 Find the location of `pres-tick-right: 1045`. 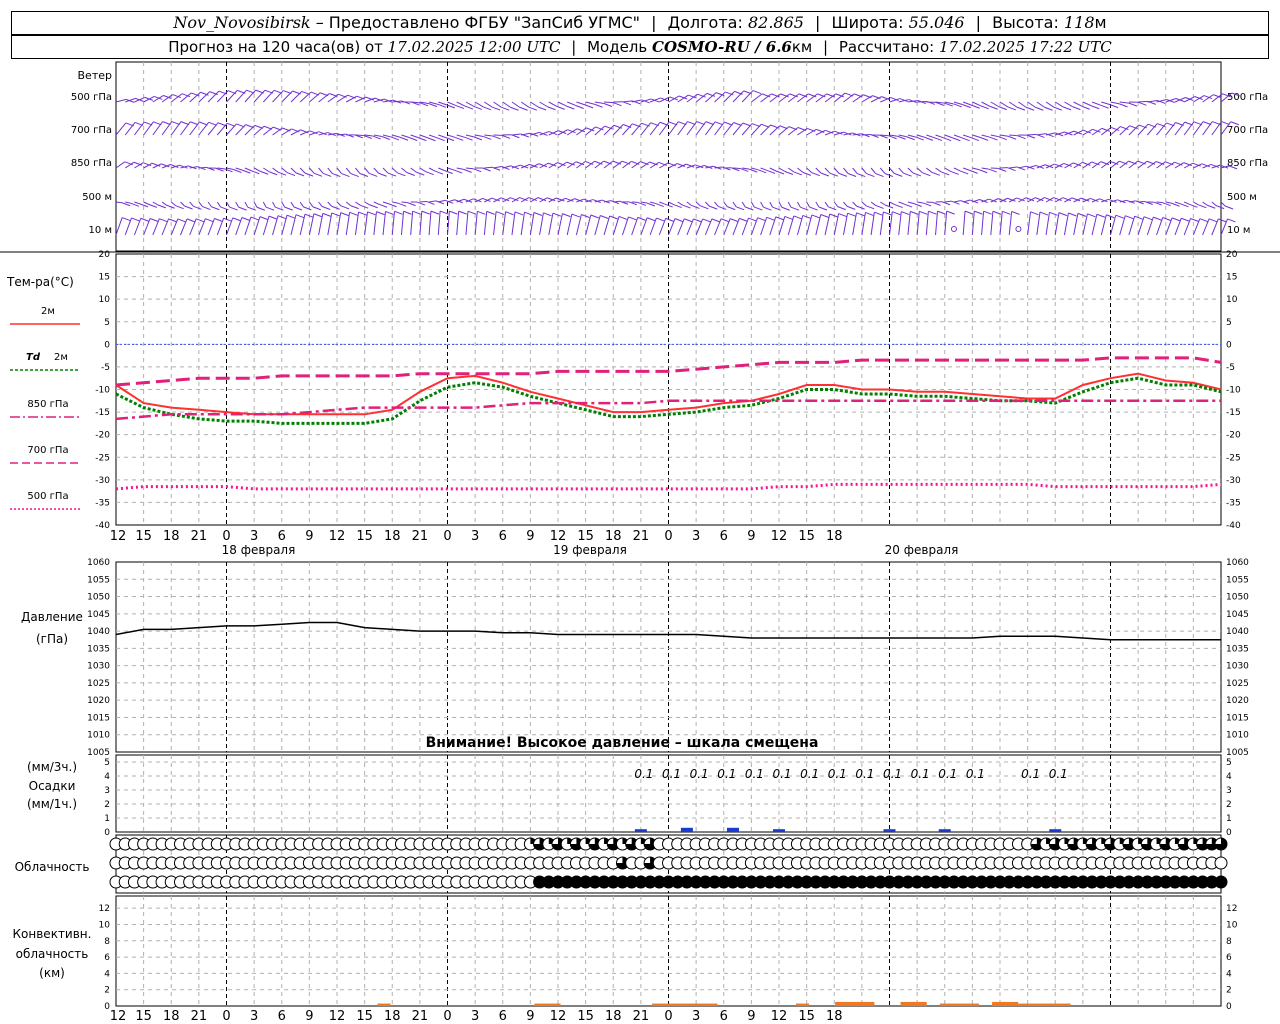

pres-tick-right: 1045 is located at coordinates (1237, 615).